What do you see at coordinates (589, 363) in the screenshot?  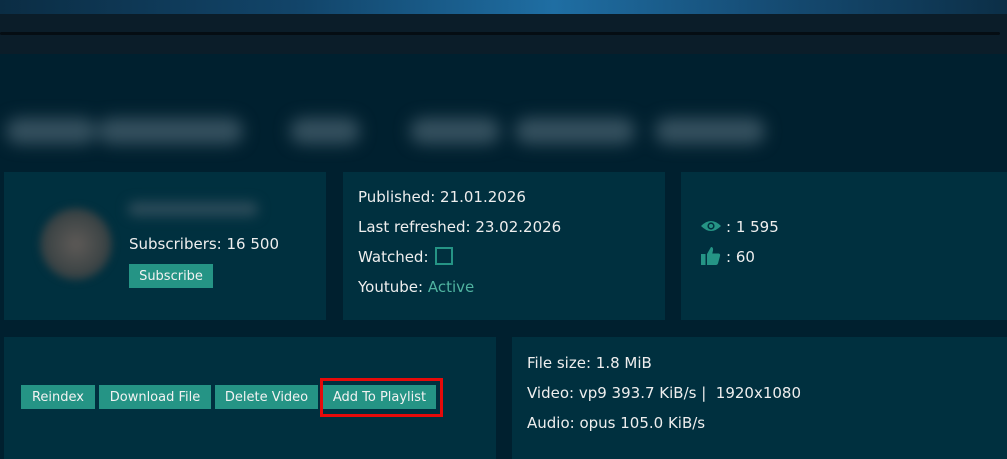 I see `file-size: File size: 1.8 MiB` at bounding box center [589, 363].